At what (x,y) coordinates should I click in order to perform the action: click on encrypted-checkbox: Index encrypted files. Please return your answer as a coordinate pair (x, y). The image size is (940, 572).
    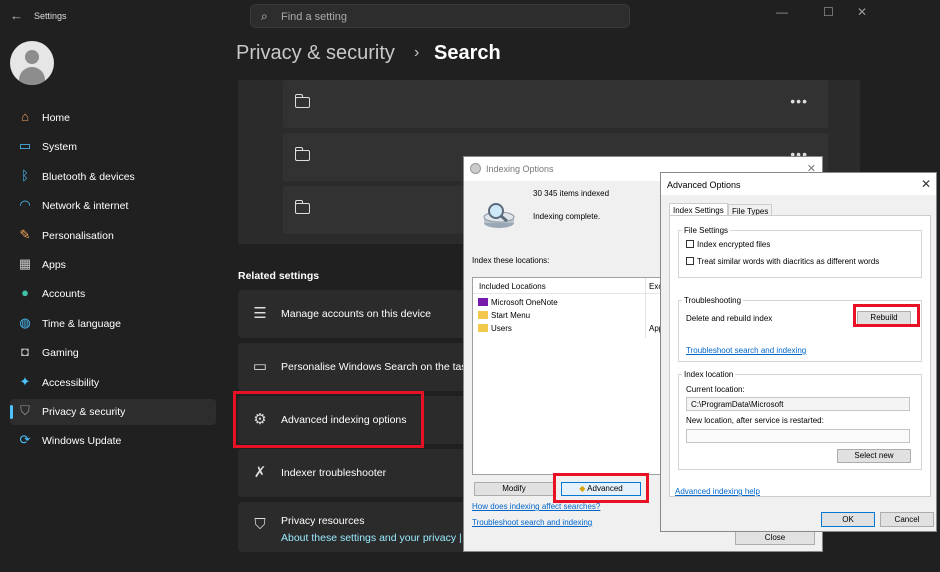
    Looking at the image, I should click on (728, 244).